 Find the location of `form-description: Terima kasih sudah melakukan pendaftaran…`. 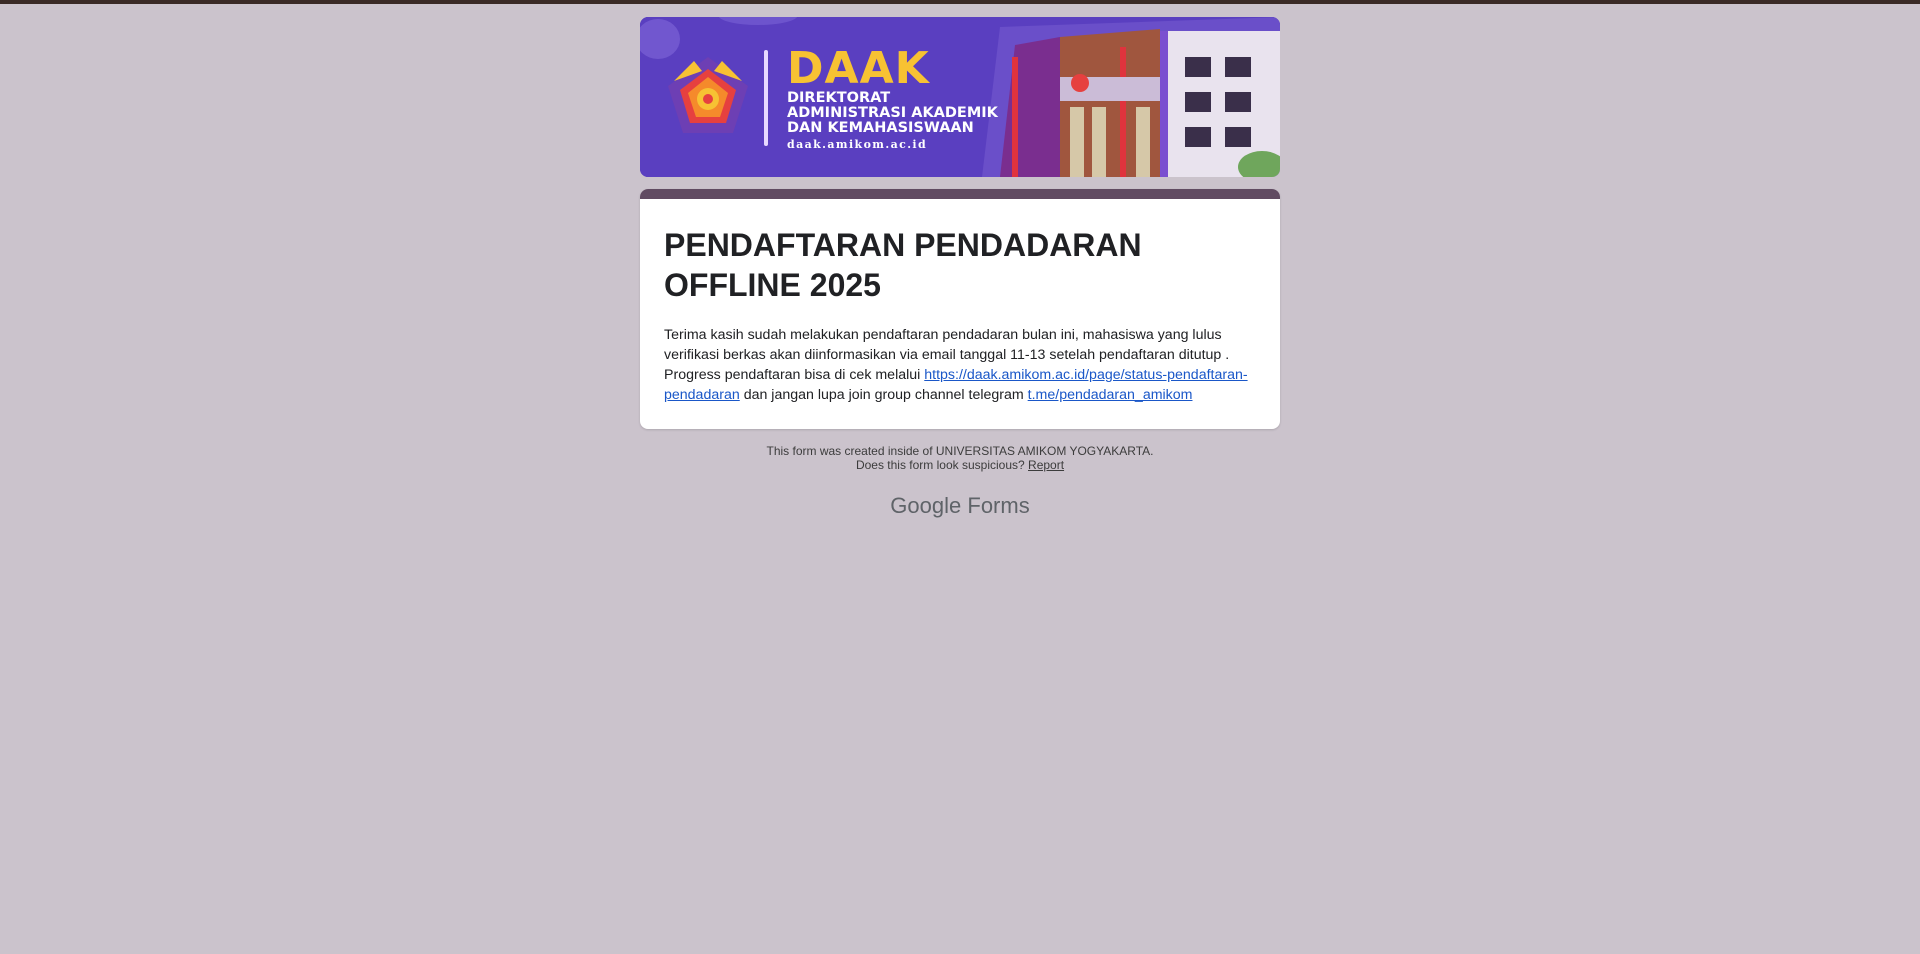

form-description: Terima kasih sudah melakukan pendaftaran… is located at coordinates (960, 365).